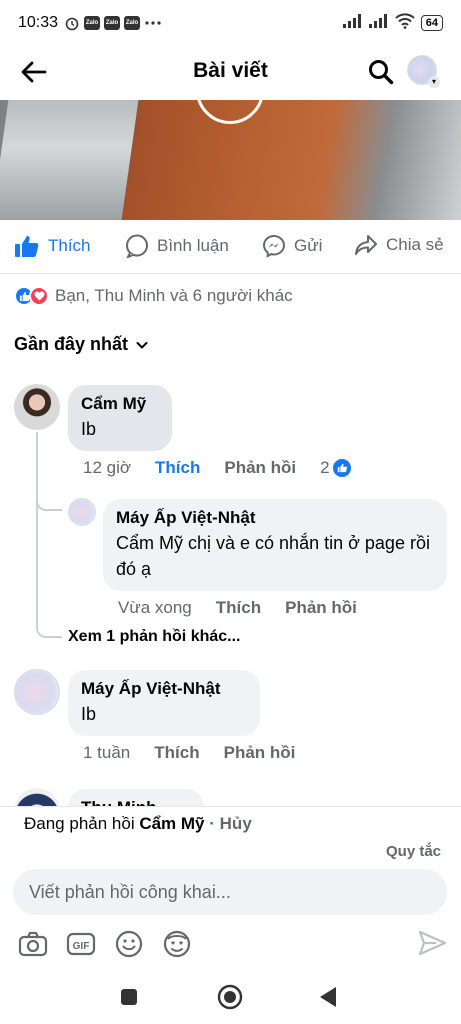 Image resolution: width=461 pixels, height=1024 pixels. I want to click on reply-reply-button: Phản hồi, so click(321, 608).